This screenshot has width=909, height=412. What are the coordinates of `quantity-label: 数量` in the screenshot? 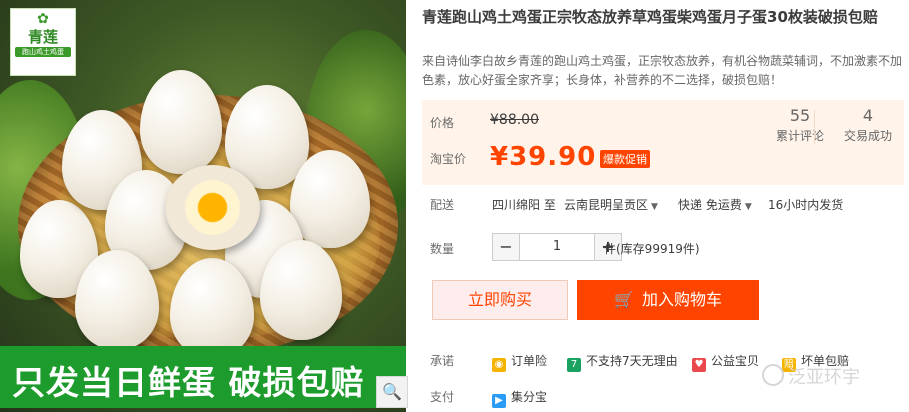 It's located at (442, 249).